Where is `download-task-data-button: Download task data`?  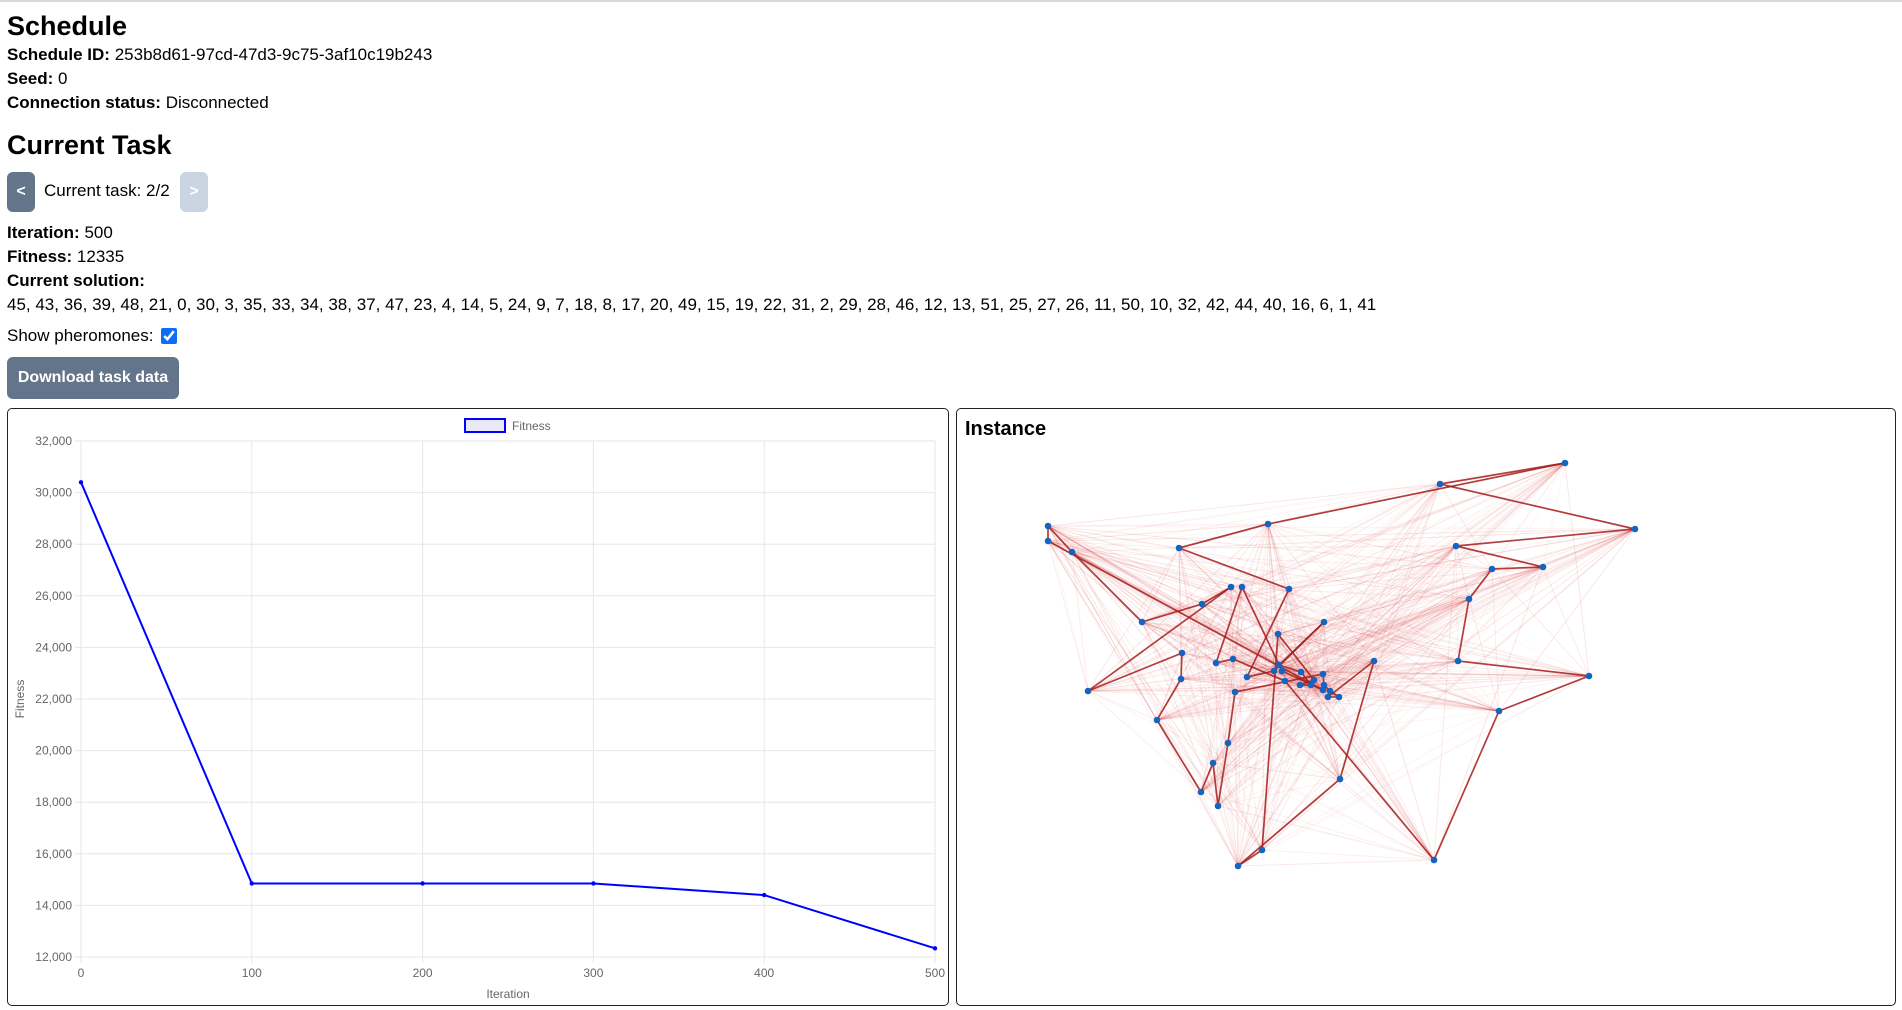 download-task-data-button: Download task data is located at coordinates (93, 378).